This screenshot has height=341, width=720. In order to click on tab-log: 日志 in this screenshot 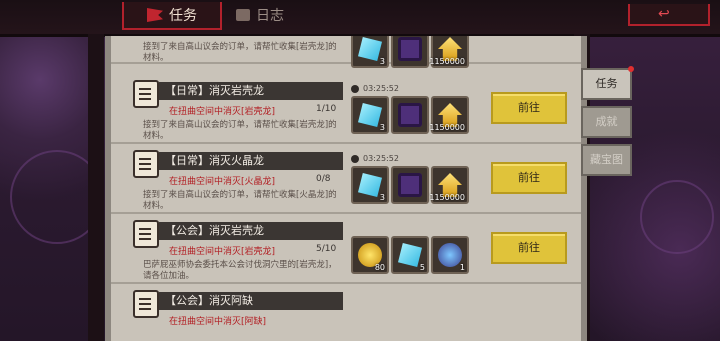, I will do `click(260, 15)`.